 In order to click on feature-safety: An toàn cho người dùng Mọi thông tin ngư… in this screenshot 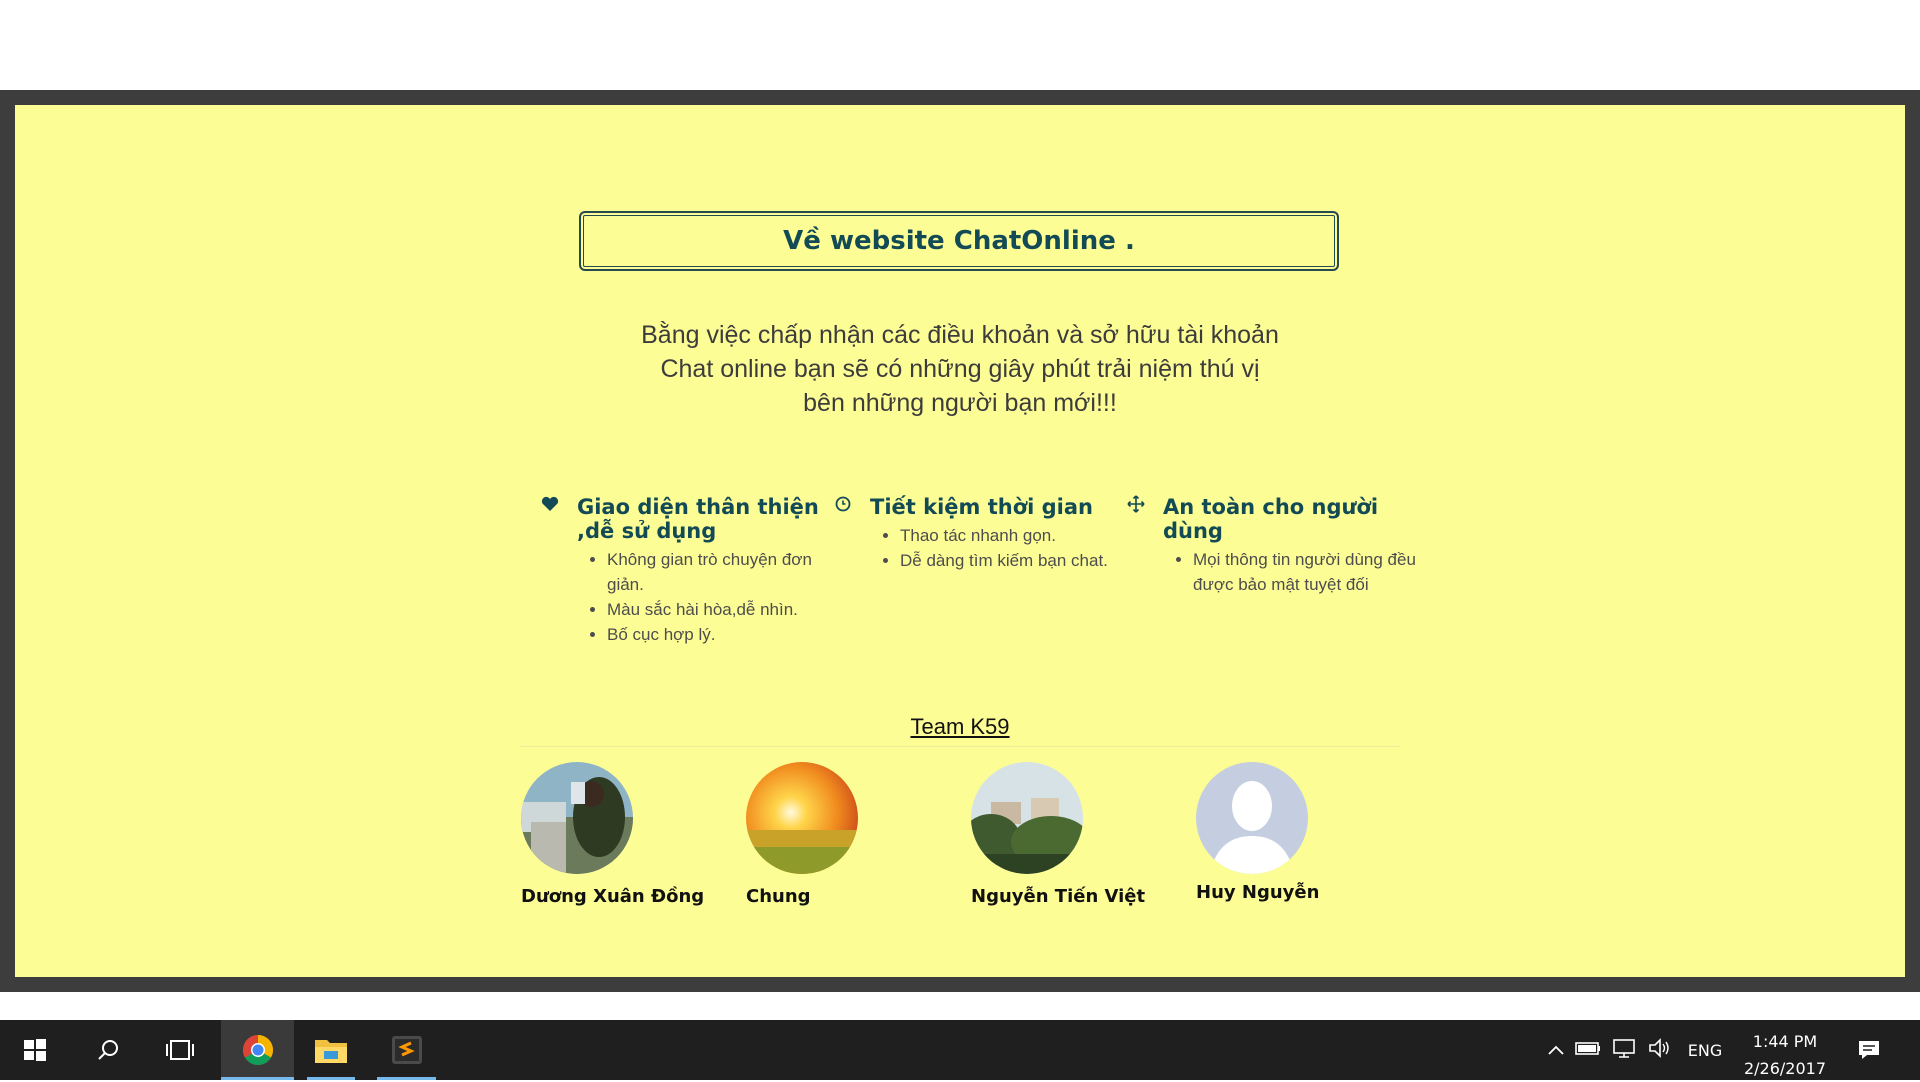, I will do `click(1276, 546)`.